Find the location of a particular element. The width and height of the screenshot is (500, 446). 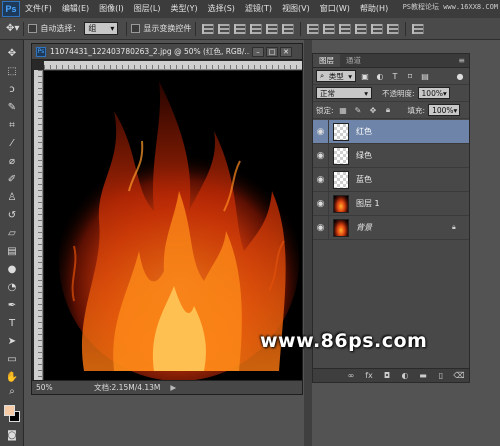

gradient-tool-icon: ▤ is located at coordinates (12, 251).